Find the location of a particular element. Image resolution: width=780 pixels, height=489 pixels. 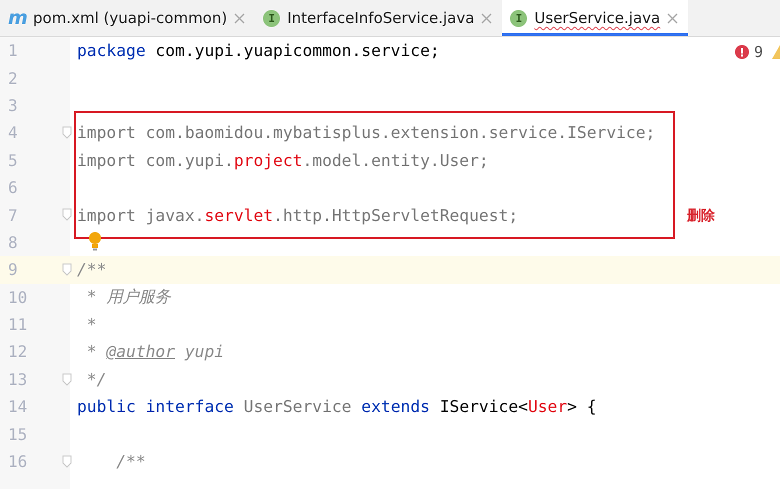

error-icon is located at coordinates (742, 52).